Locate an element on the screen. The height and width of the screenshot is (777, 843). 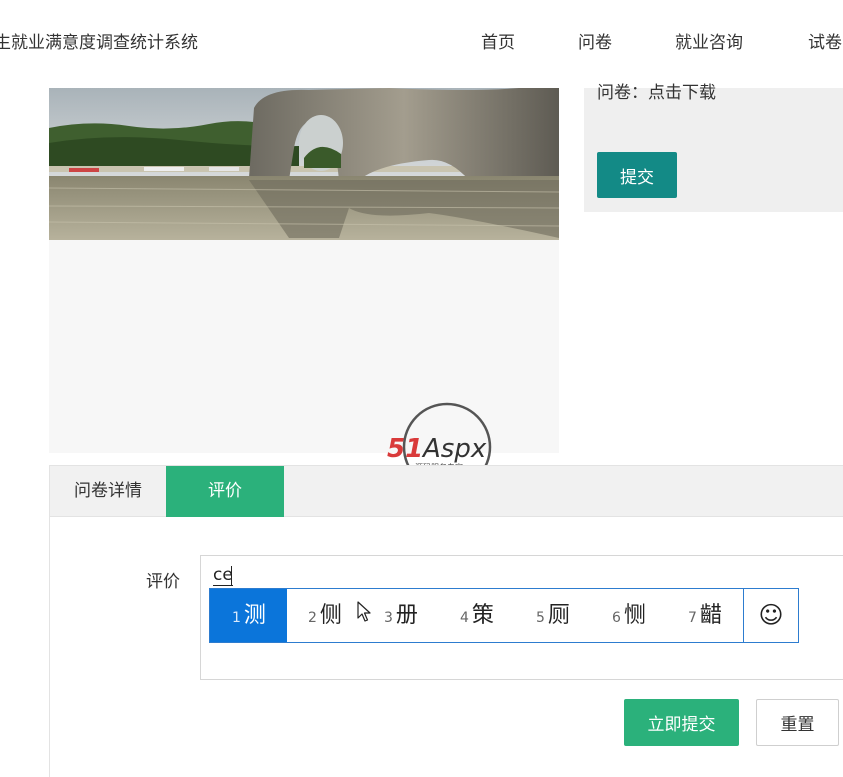
questionnaire-info-panel: 问卷：点击下载 提交 is located at coordinates (713, 147).